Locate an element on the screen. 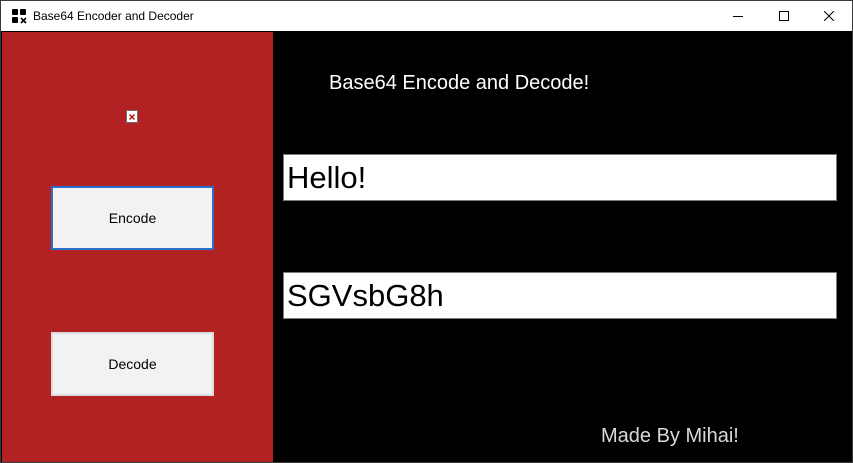 The image size is (853, 463). window-title: Base64 Encoder and Decoder is located at coordinates (113, 16).